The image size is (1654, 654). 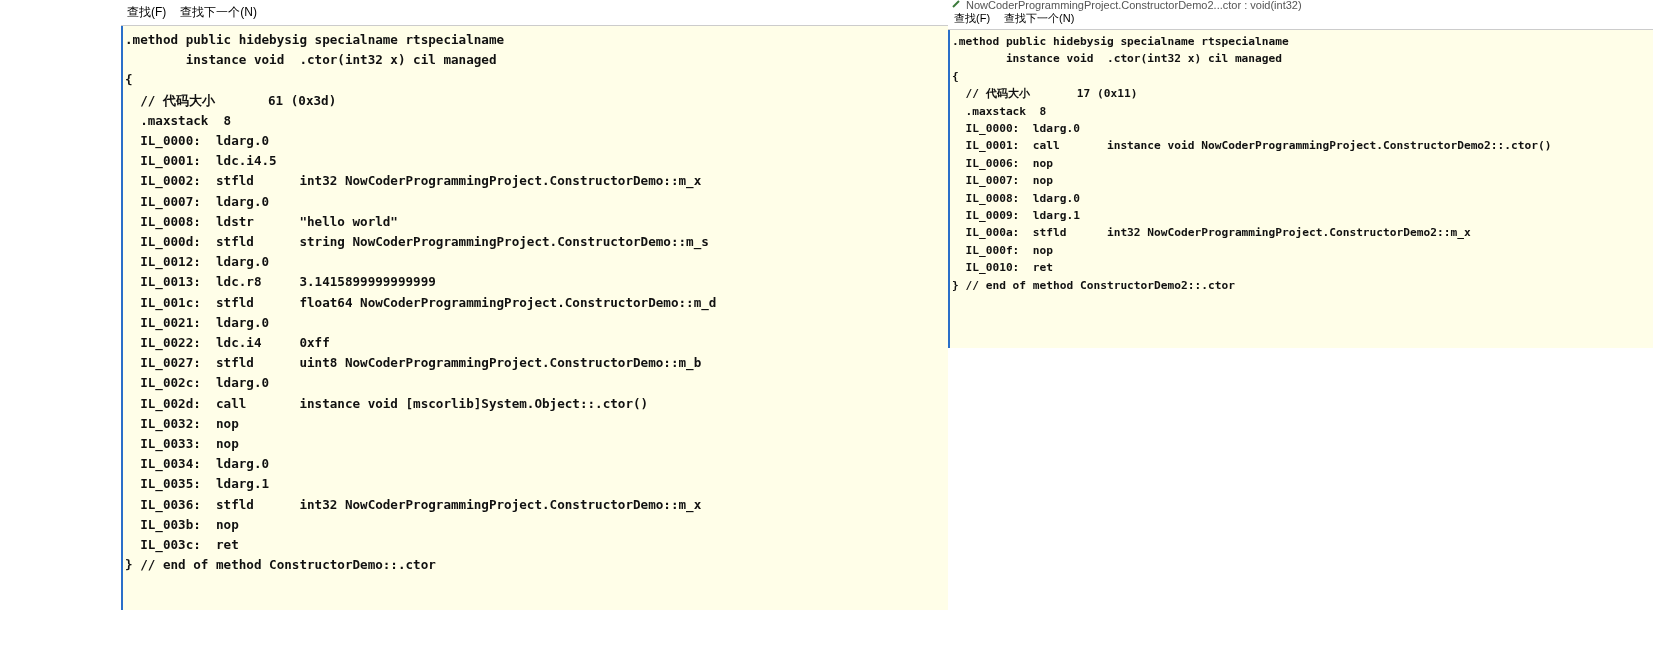 I want to click on code-line: IL_0007: ldarg.0, so click(x=204, y=202).